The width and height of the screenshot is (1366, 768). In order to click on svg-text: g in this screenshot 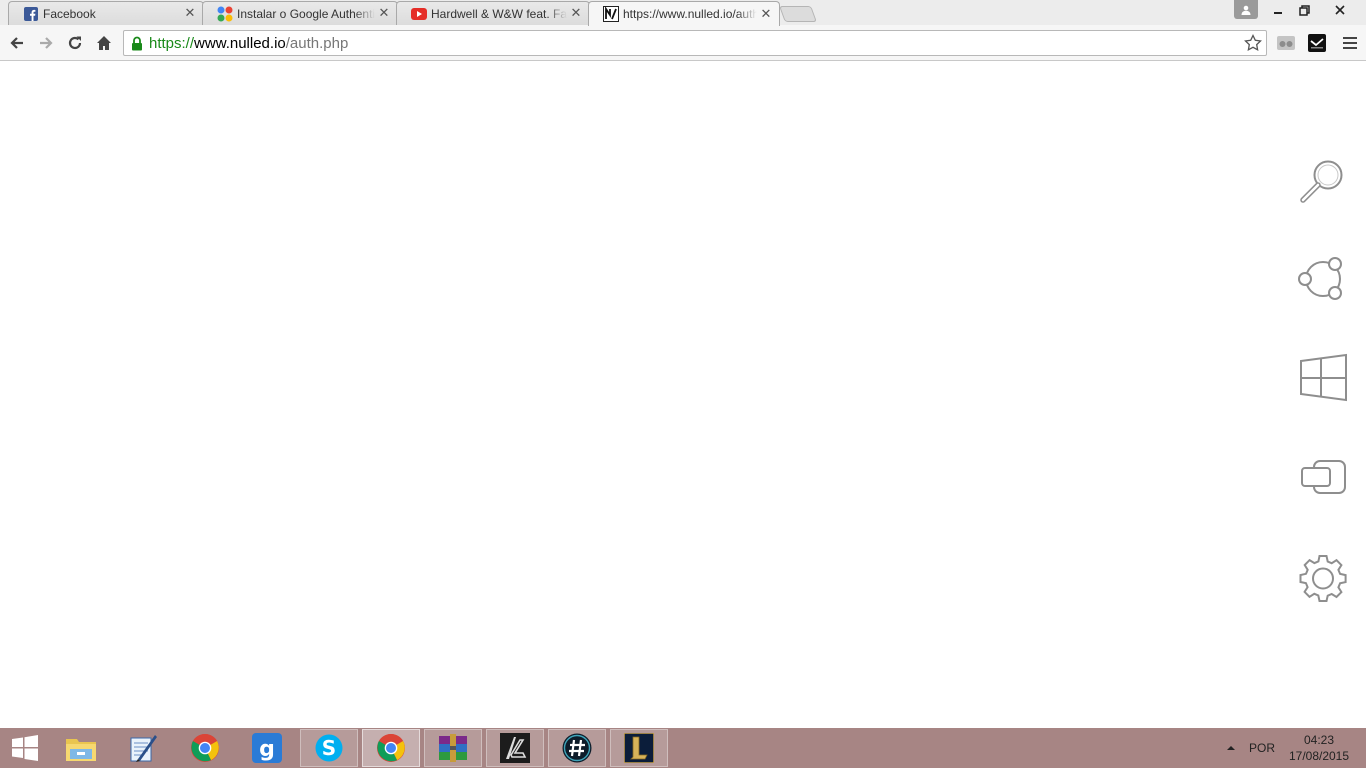, I will do `click(267, 749)`.